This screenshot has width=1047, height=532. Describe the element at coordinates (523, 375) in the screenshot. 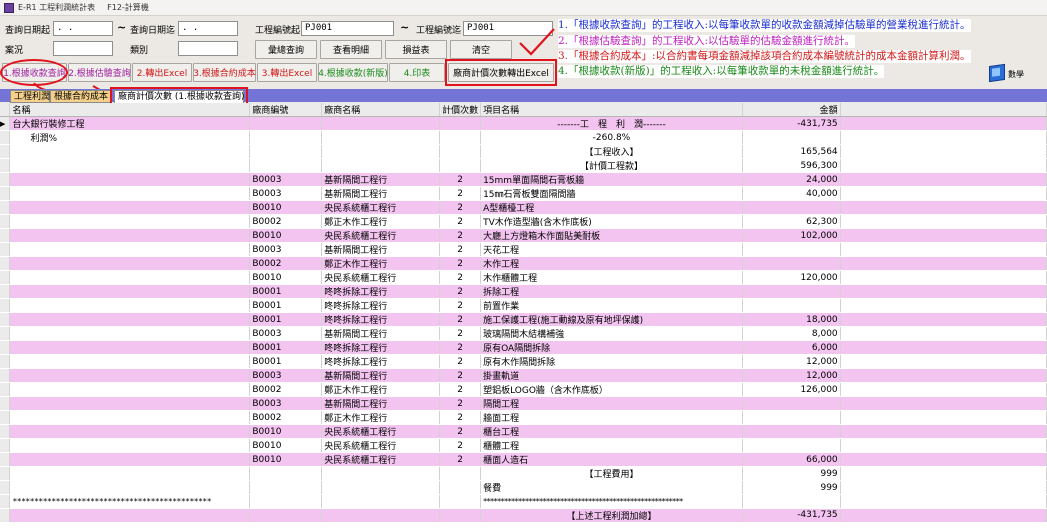

I see `table-row: B0003 基新隔間工程行 2 掛畫軌道 12,000` at that location.